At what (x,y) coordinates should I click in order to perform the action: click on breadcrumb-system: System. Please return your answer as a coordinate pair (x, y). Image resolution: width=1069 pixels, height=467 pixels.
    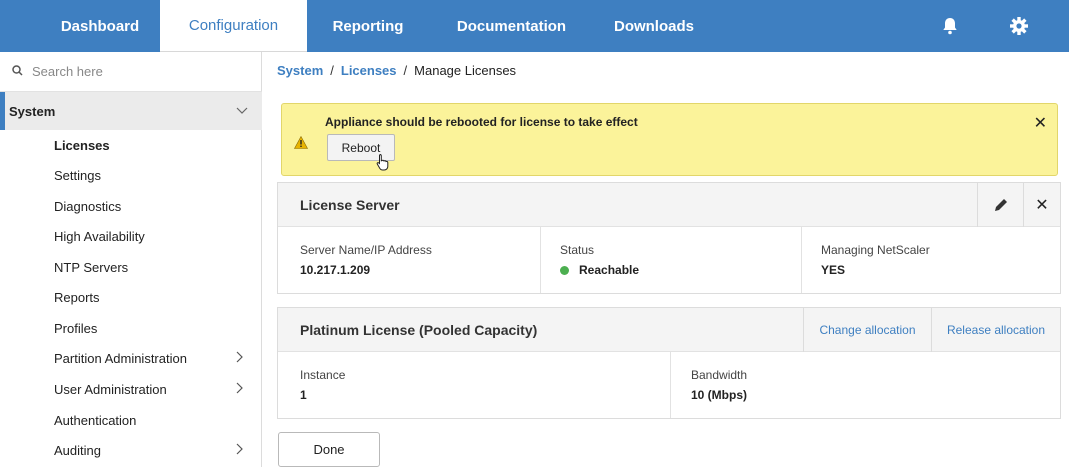
    Looking at the image, I should click on (300, 70).